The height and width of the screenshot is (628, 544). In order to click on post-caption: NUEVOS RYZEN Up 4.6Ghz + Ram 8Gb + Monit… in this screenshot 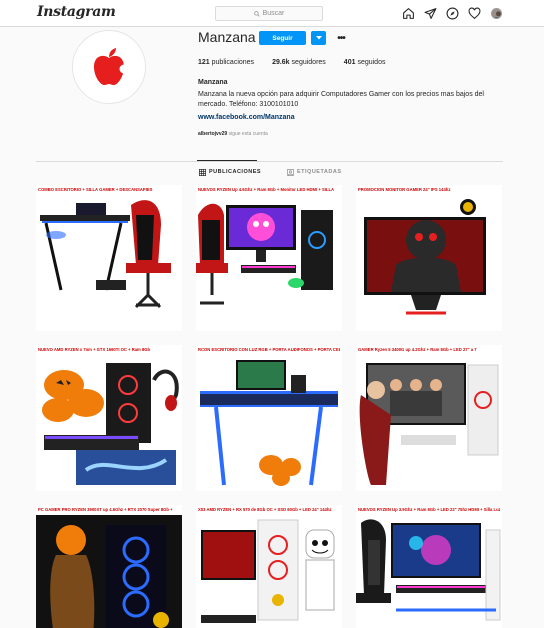, I will do `click(266, 189)`.